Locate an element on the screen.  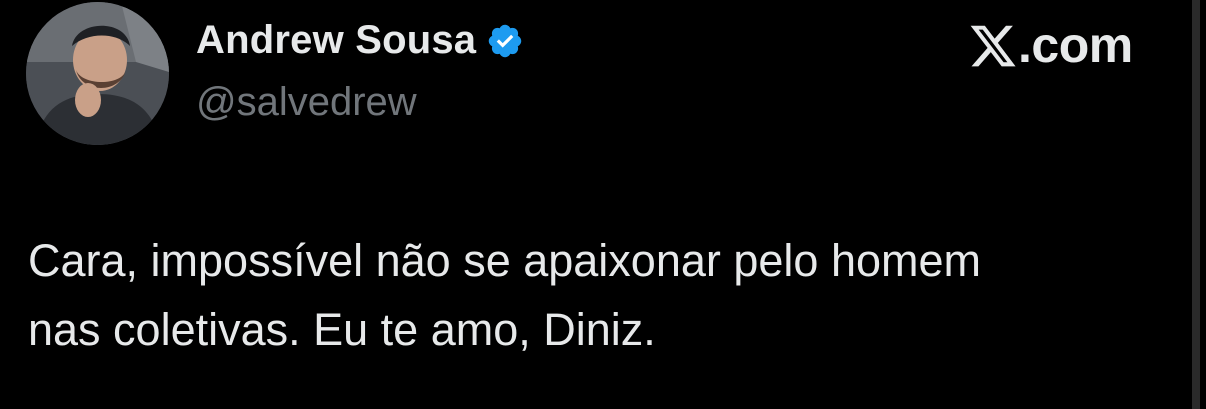
author-name-row: Andrew Sousa is located at coordinates (360, 40).